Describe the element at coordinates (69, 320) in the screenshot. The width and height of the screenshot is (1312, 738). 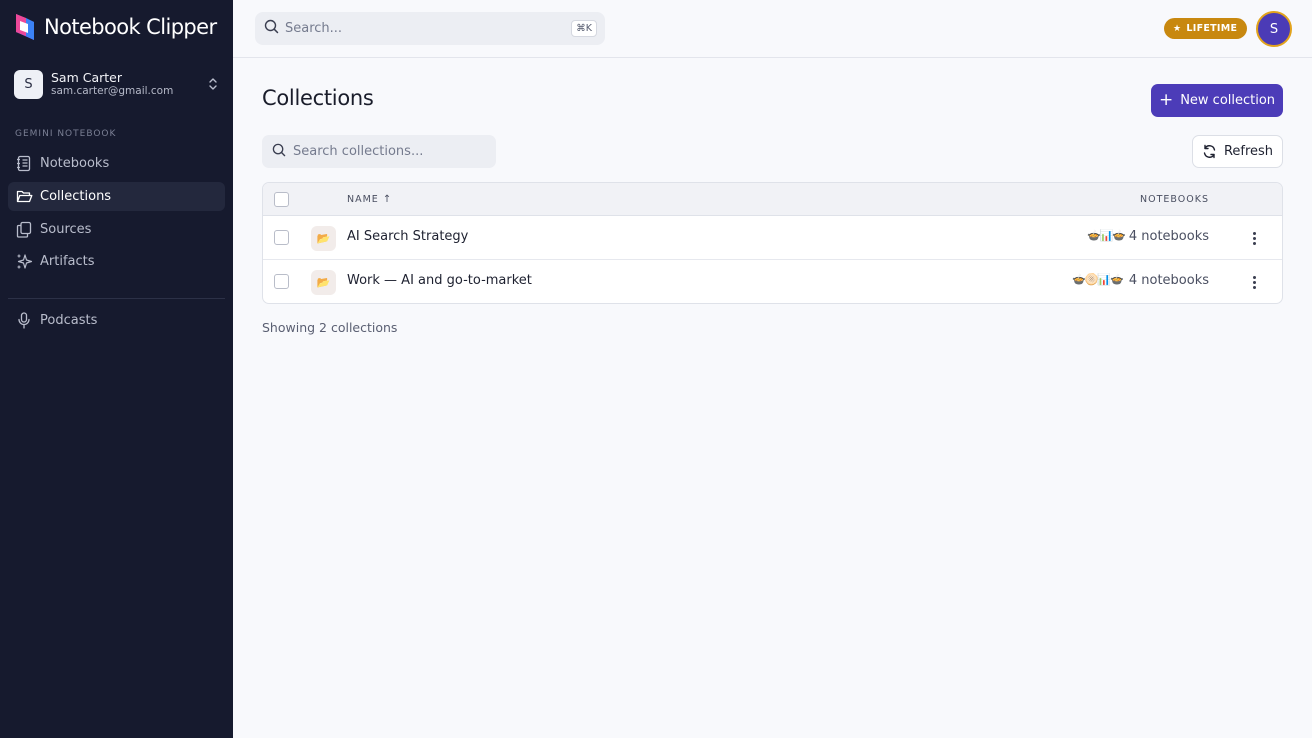
I see `sidebar-item-label: Podcasts` at that location.